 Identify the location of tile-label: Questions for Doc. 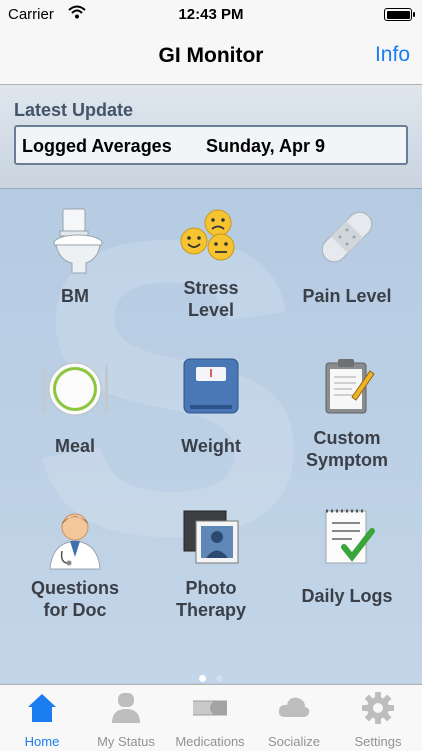
(74, 599).